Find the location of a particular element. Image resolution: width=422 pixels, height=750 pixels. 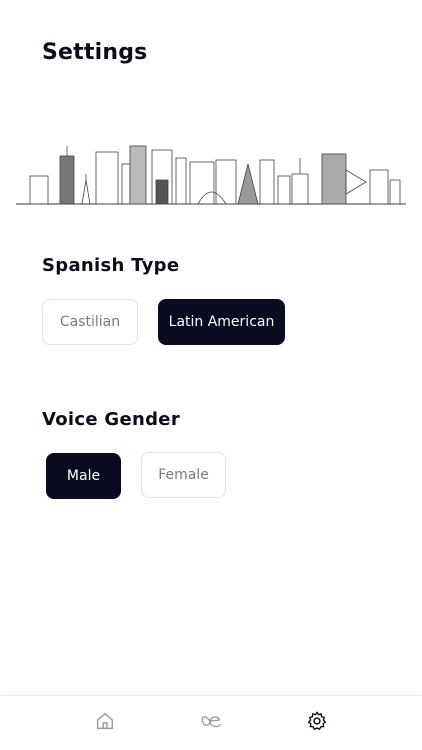

voice-gender-title: Voice Gender is located at coordinates (111, 419).